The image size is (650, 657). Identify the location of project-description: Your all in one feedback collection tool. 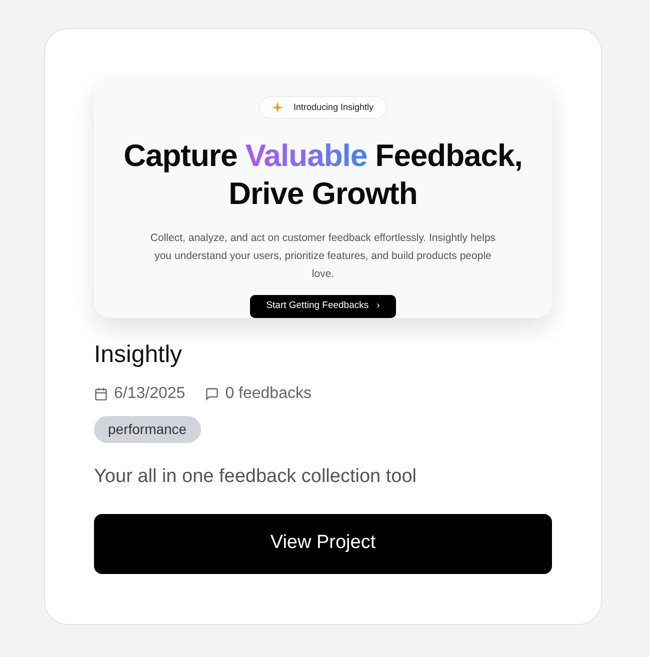
(256, 477).